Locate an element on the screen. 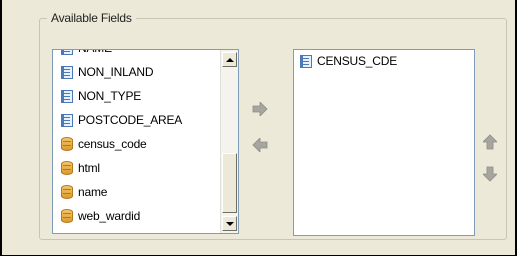 Image resolution: width=520 pixels, height=259 pixels. list-item-label: NON_TYPE is located at coordinates (110, 96).